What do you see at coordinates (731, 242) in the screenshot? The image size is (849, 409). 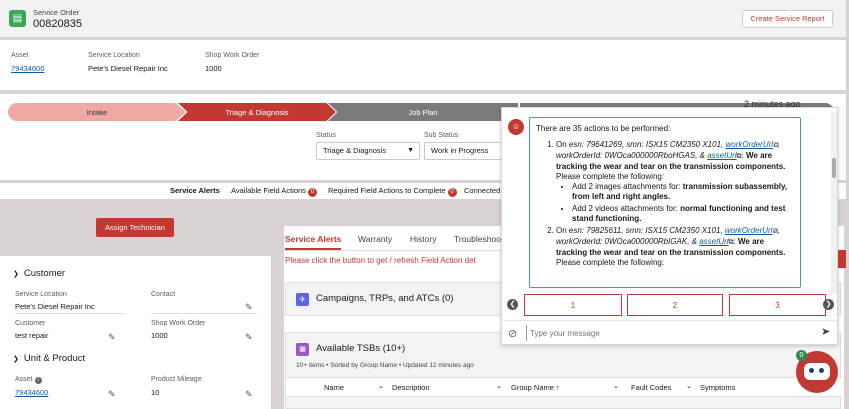 I see `external-link-icon: ⧉` at bounding box center [731, 242].